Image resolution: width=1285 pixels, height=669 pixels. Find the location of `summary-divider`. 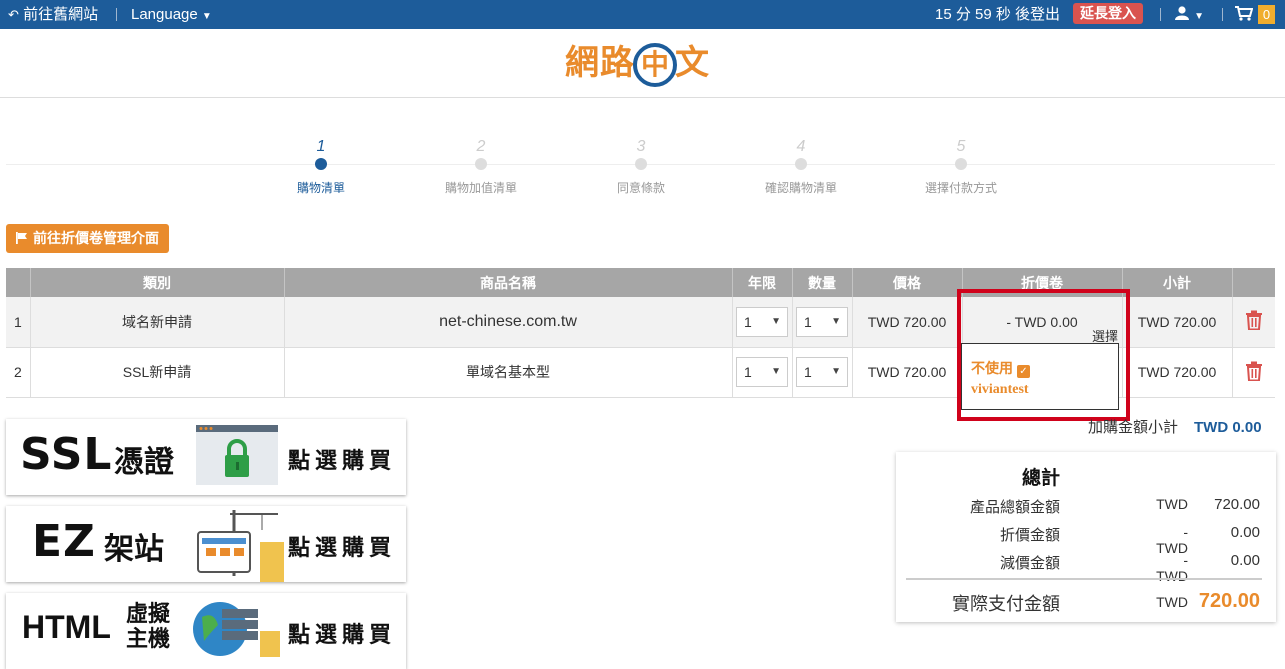

summary-divider is located at coordinates (1084, 579).